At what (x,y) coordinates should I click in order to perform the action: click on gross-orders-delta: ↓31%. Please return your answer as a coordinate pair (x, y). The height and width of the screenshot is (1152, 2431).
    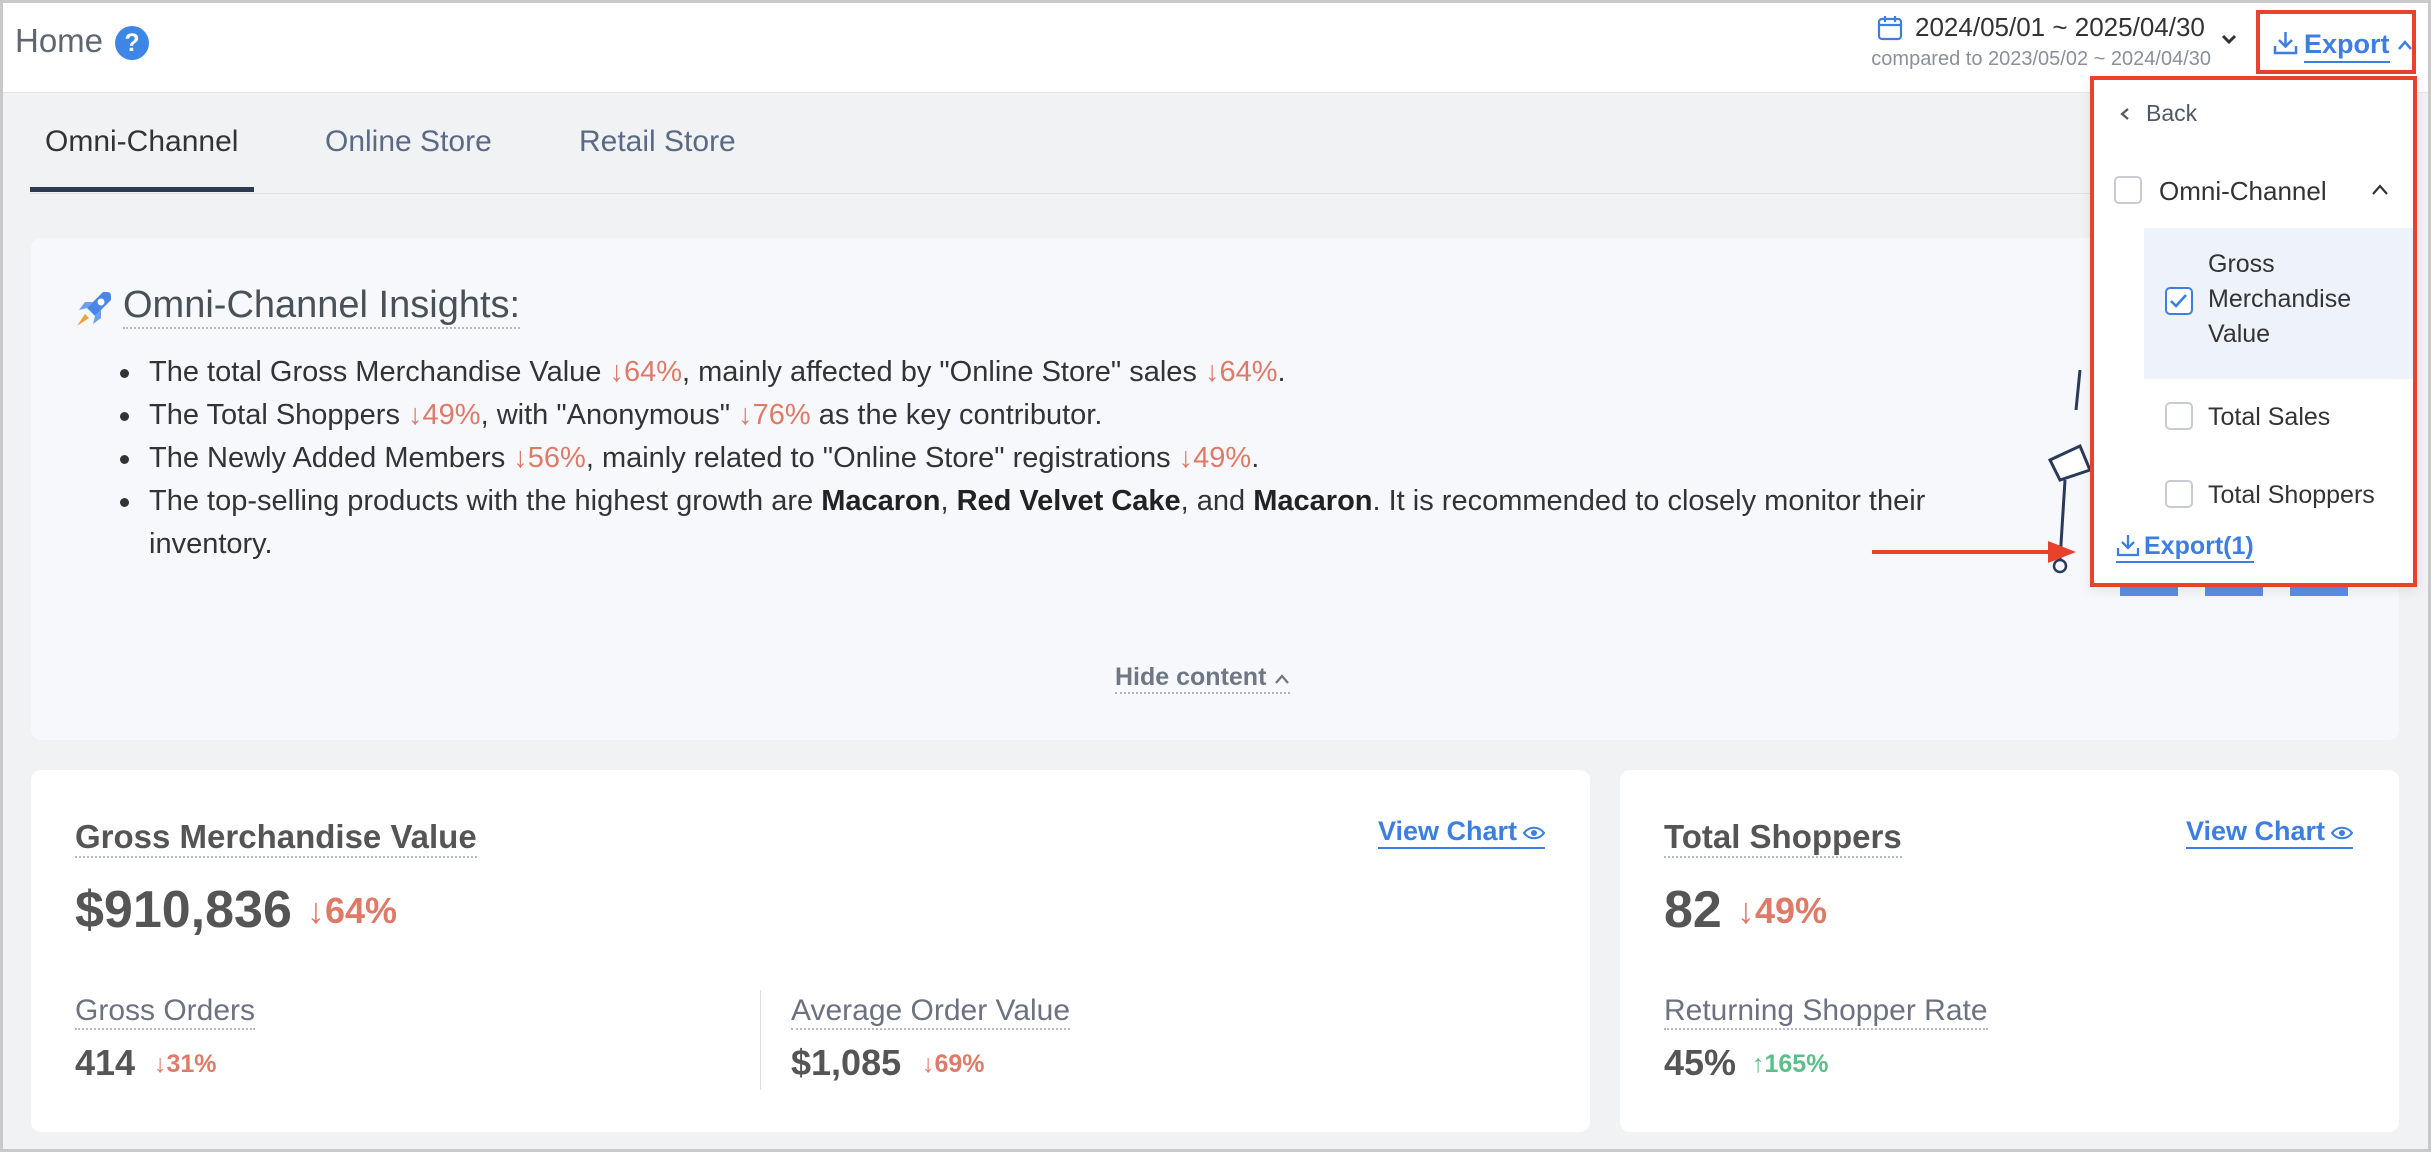
    Looking at the image, I should click on (185, 1064).